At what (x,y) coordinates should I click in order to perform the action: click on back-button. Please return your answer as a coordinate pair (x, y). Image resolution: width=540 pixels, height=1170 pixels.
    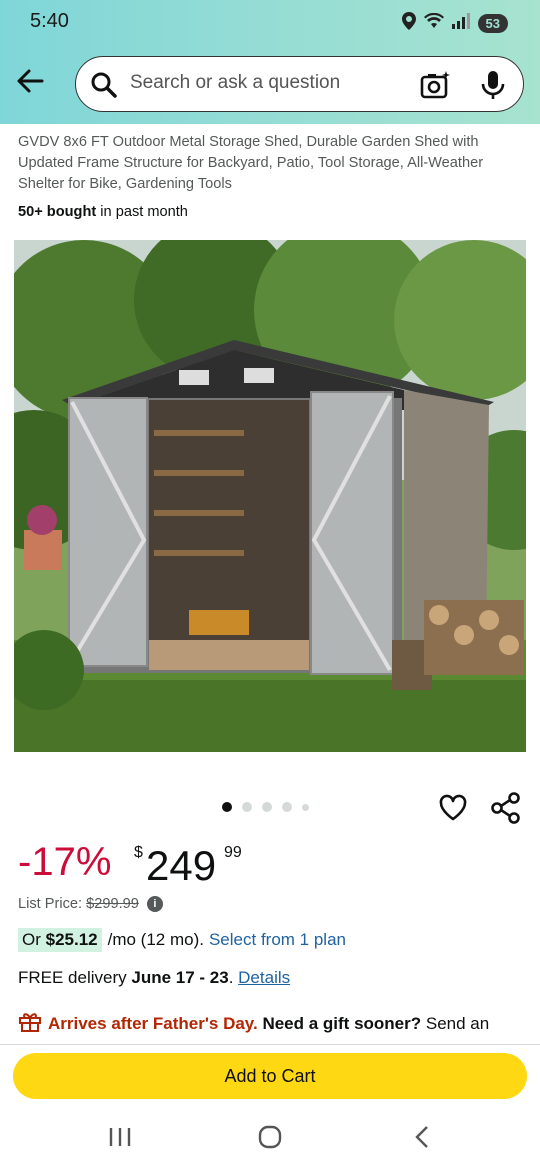
    Looking at the image, I should click on (31, 81).